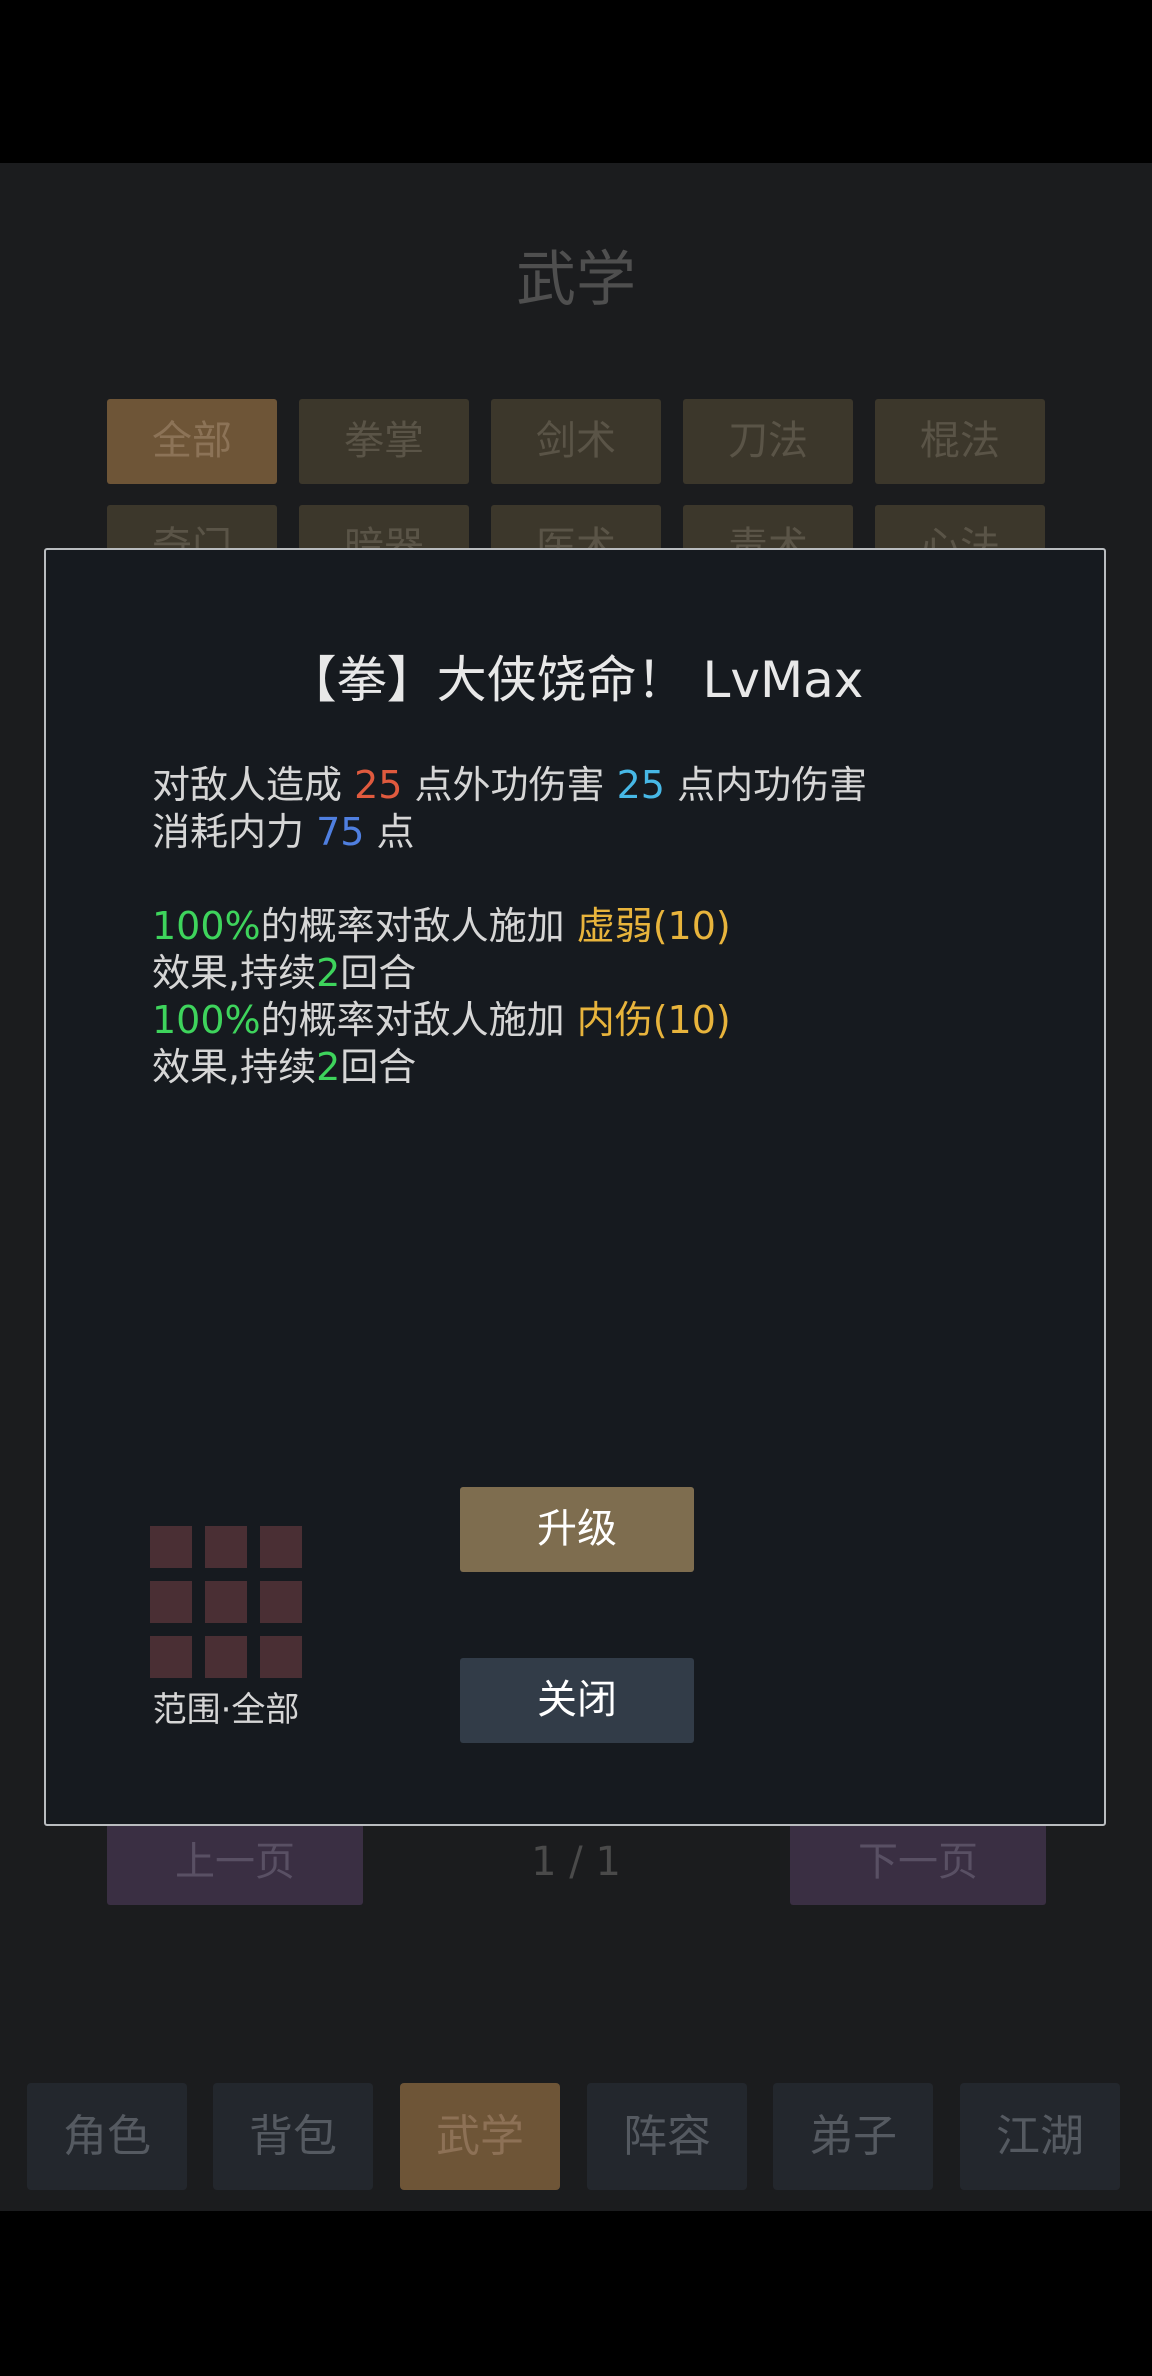 This screenshot has height=2376, width=1152. Describe the element at coordinates (960, 441) in the screenshot. I see `category-staff-button: 棍法` at that location.